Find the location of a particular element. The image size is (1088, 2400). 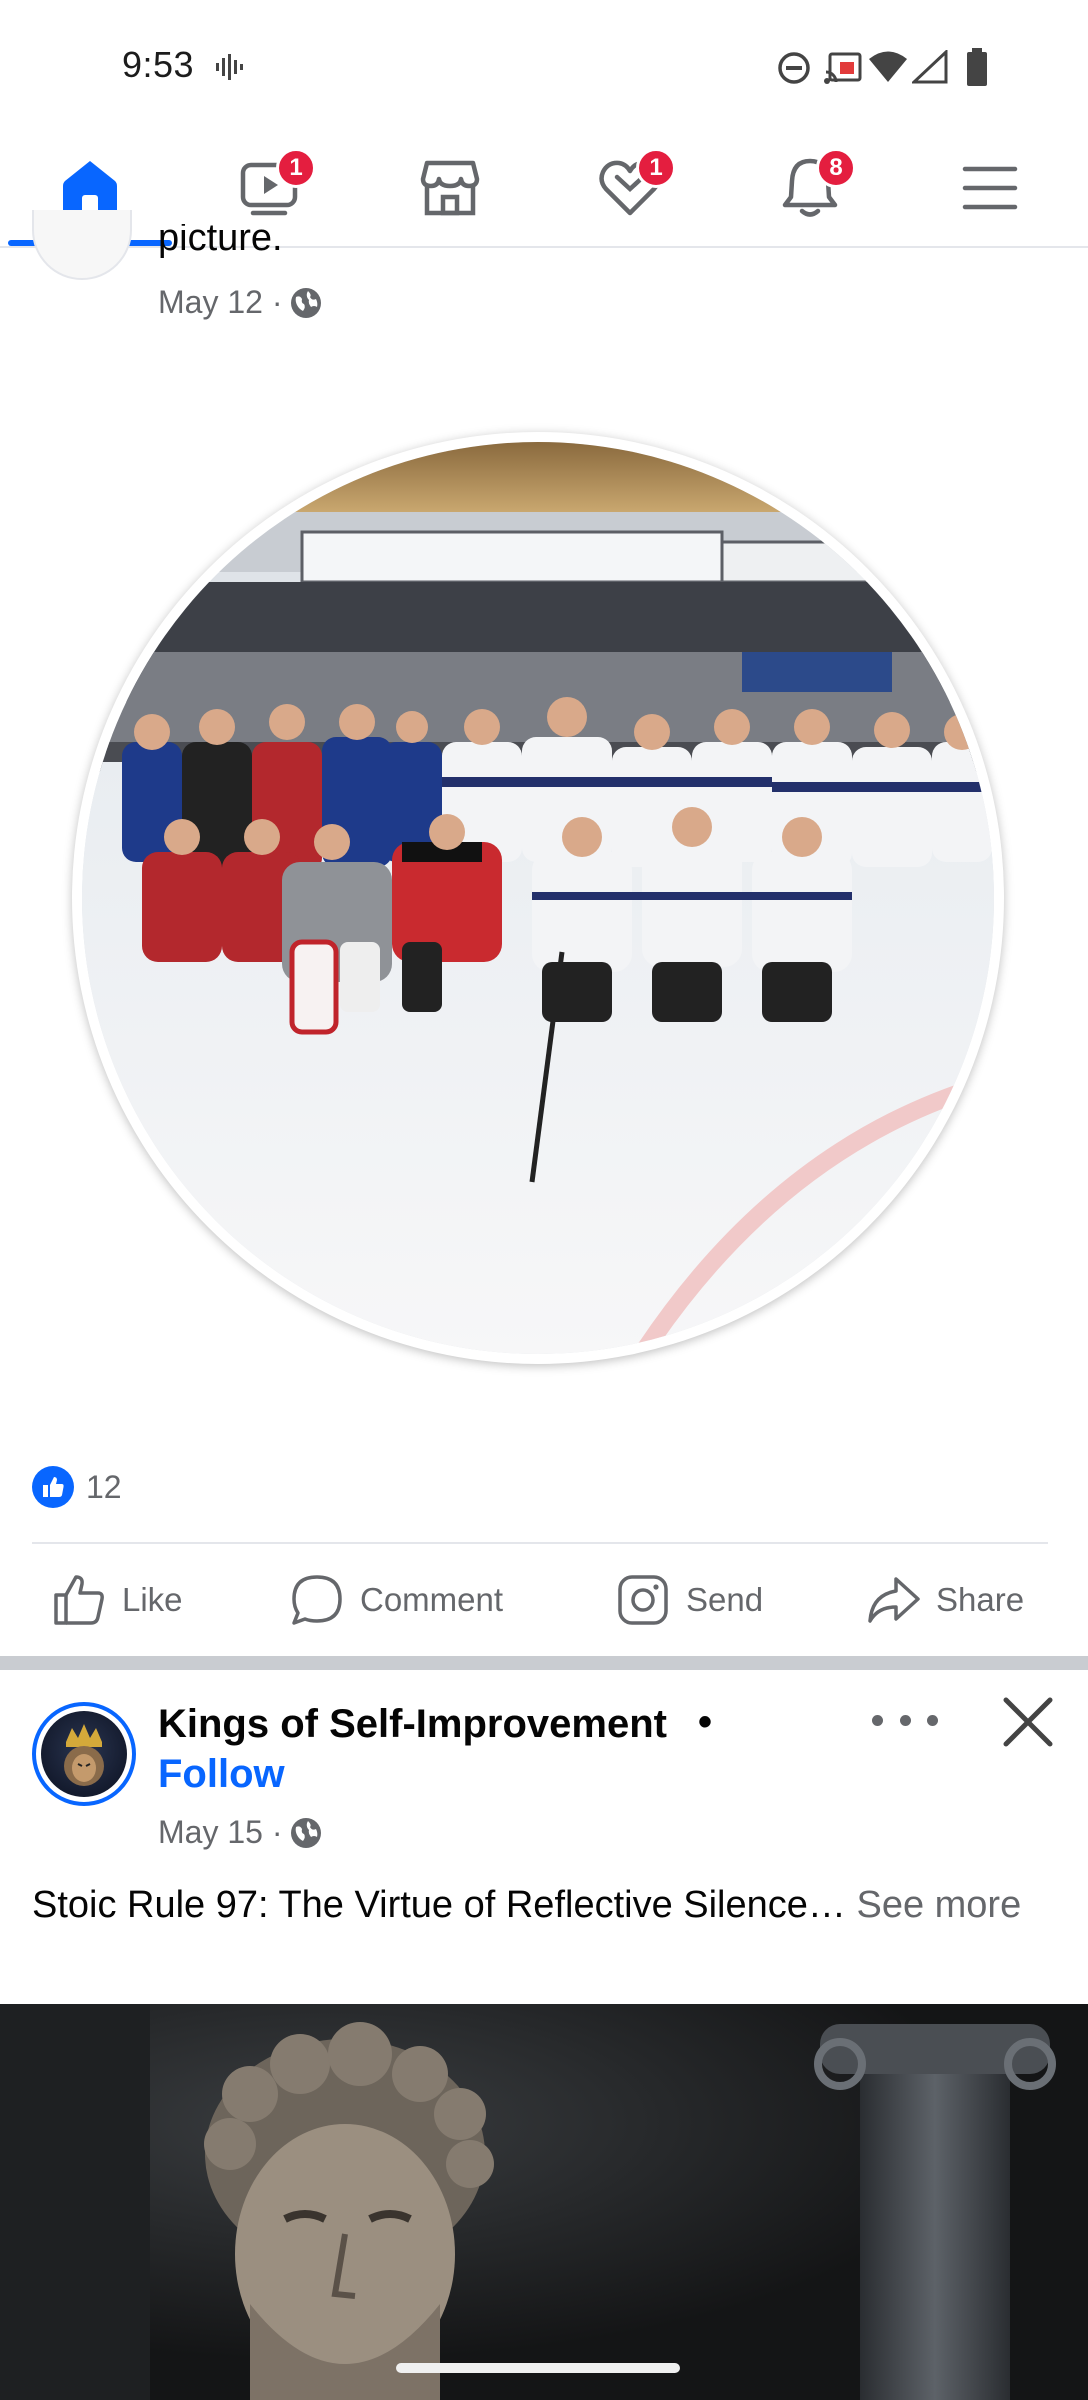

page-name: Kings of Self-Improvement is located at coordinates (412, 1724).